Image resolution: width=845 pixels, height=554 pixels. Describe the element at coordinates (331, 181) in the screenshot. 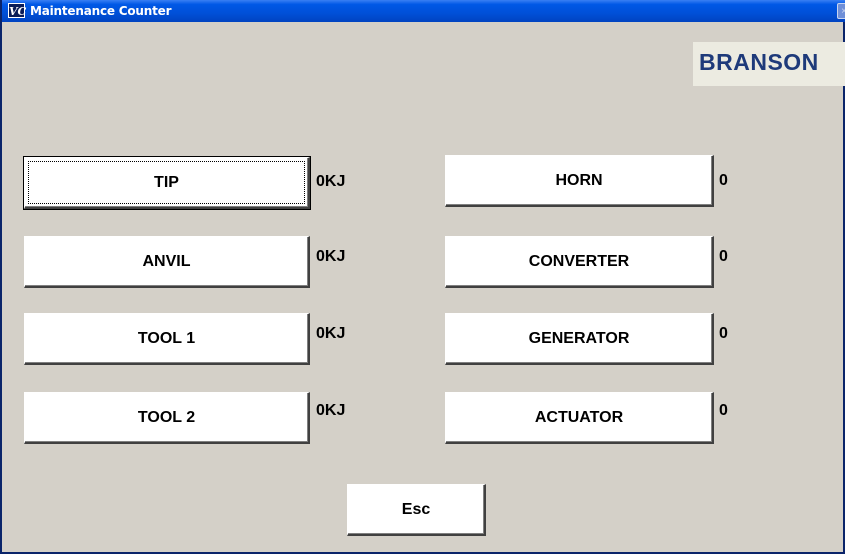

I see `tip-counter-value: 0KJ` at that location.